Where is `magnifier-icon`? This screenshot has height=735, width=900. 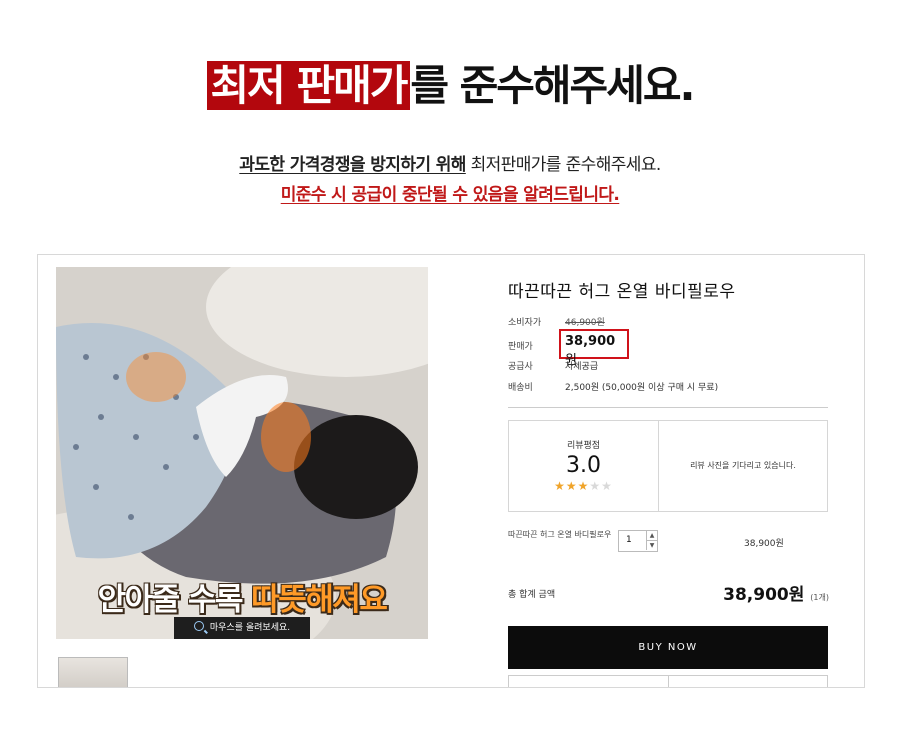
magnifier-icon is located at coordinates (198, 626).